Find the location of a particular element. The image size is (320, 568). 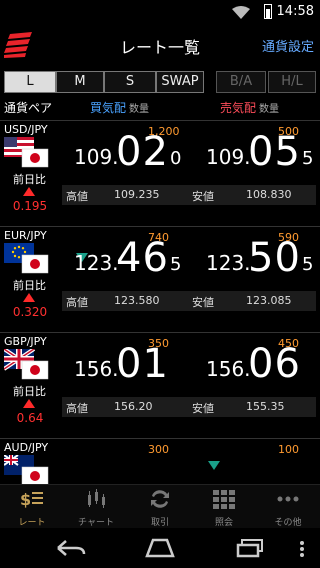

ask-price-big: 06 is located at coordinates (274, 364).